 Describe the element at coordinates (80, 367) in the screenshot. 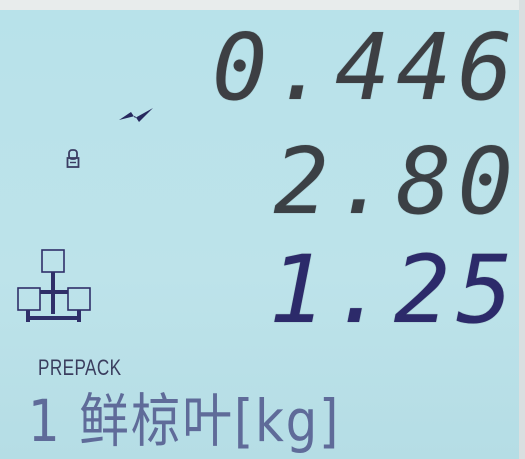

I see `prepack-label: PREPACK` at that location.